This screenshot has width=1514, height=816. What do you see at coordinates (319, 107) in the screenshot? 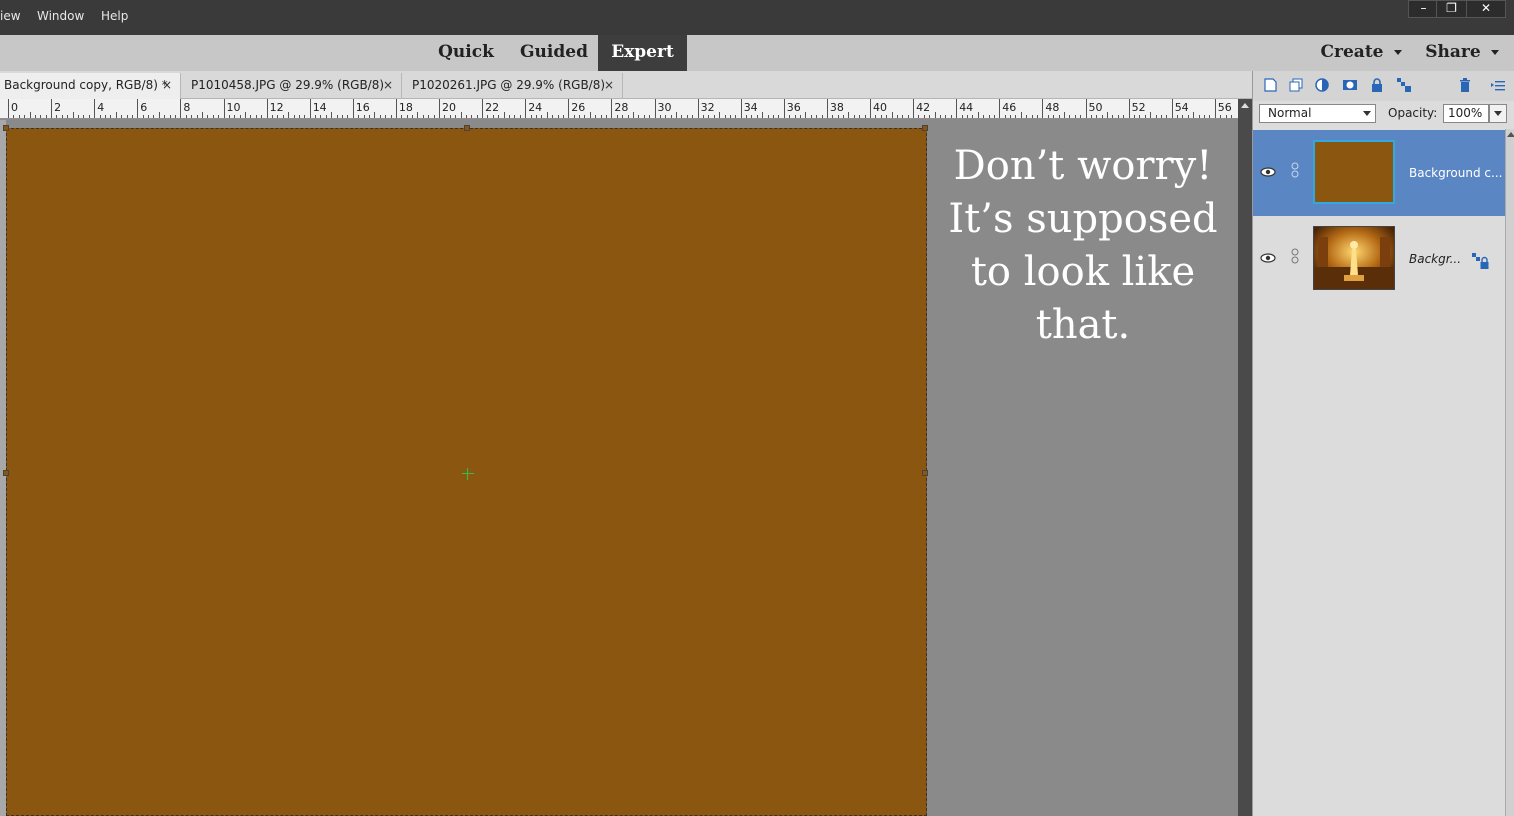
I see `ruler-label: 14` at bounding box center [319, 107].